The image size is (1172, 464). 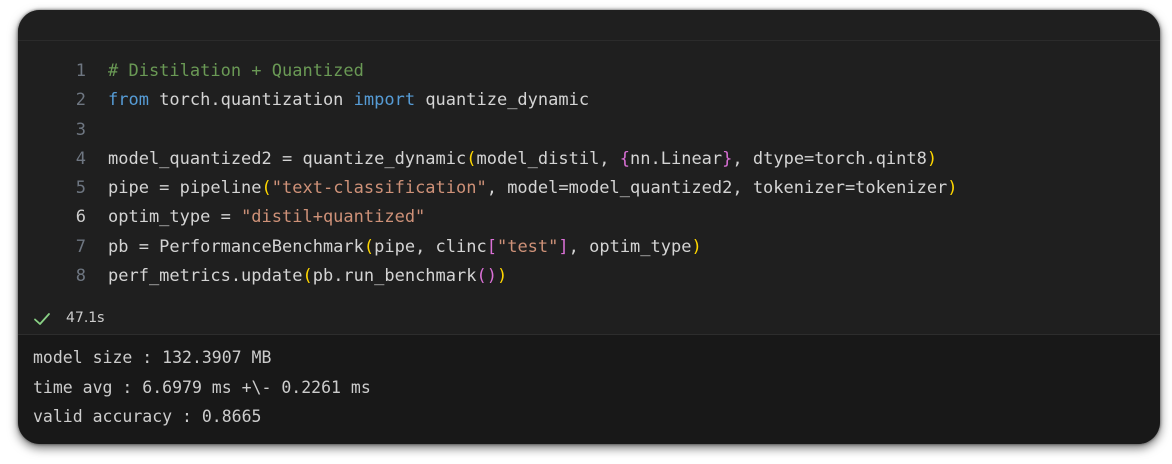 I want to click on line-number: 6, so click(x=80, y=217).